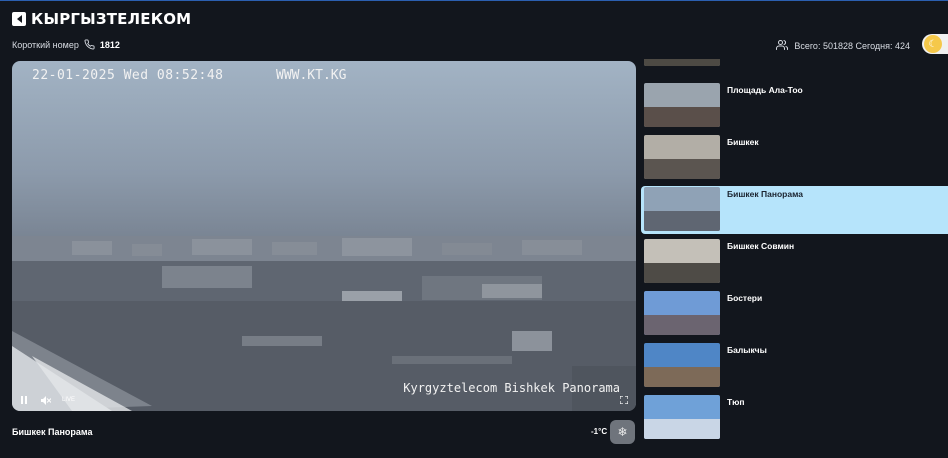 The width and height of the screenshot is (948, 458). I want to click on snowflake-icon: ❄, so click(622, 432).